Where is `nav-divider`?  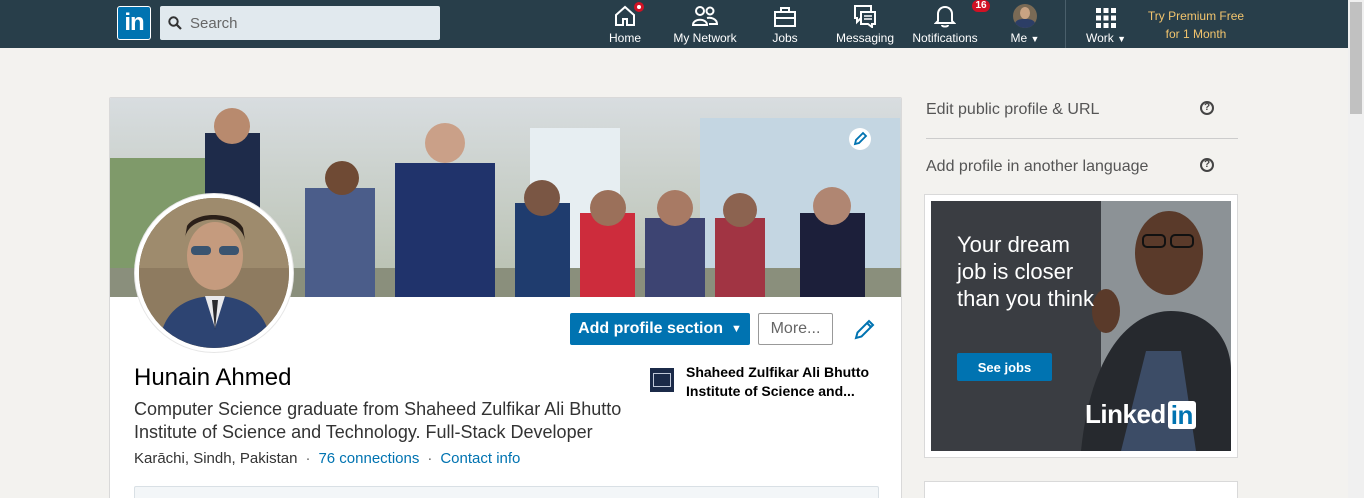
nav-divider is located at coordinates (1065, 24).